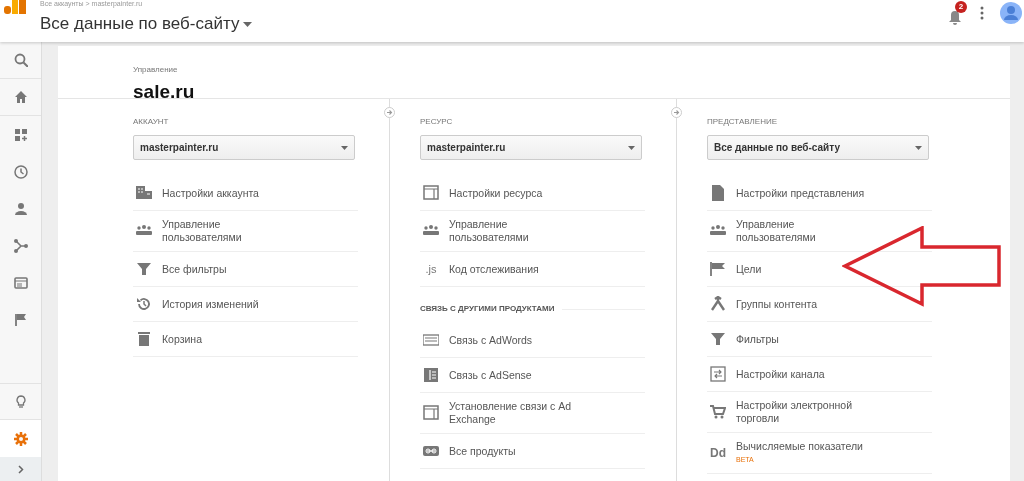  I want to click on menu-item: Установление связи с Ad Exchange, so click(532, 413).